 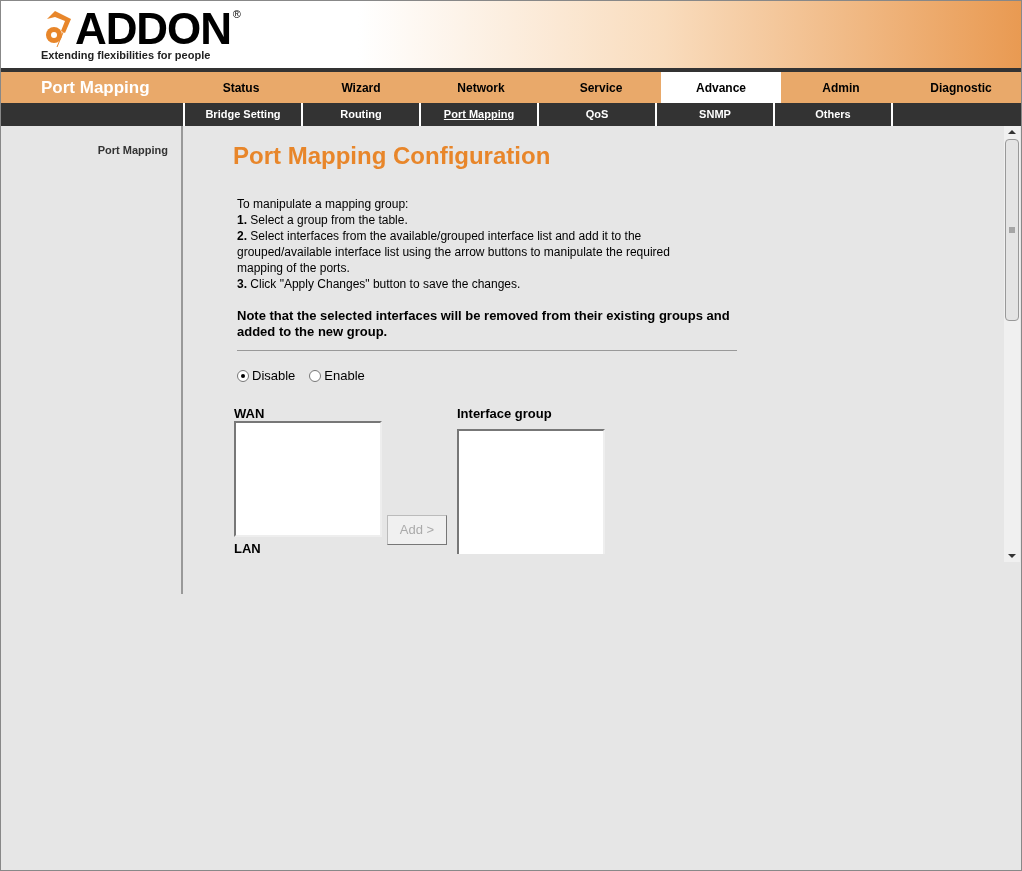 What do you see at coordinates (531, 491) in the screenshot?
I see `interface-group-list` at bounding box center [531, 491].